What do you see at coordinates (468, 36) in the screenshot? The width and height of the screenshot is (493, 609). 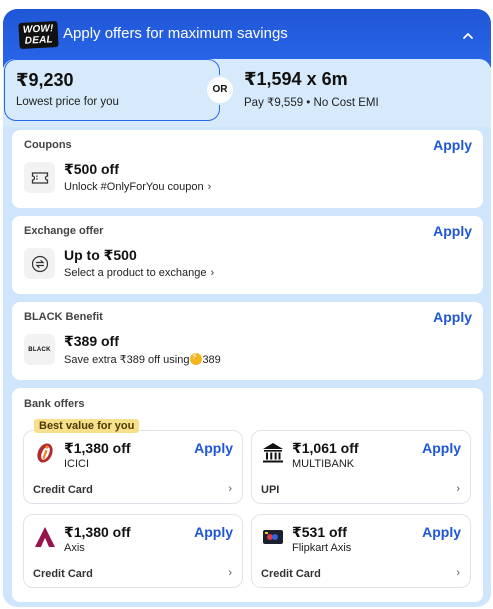 I see `chevron-up-icon` at bounding box center [468, 36].